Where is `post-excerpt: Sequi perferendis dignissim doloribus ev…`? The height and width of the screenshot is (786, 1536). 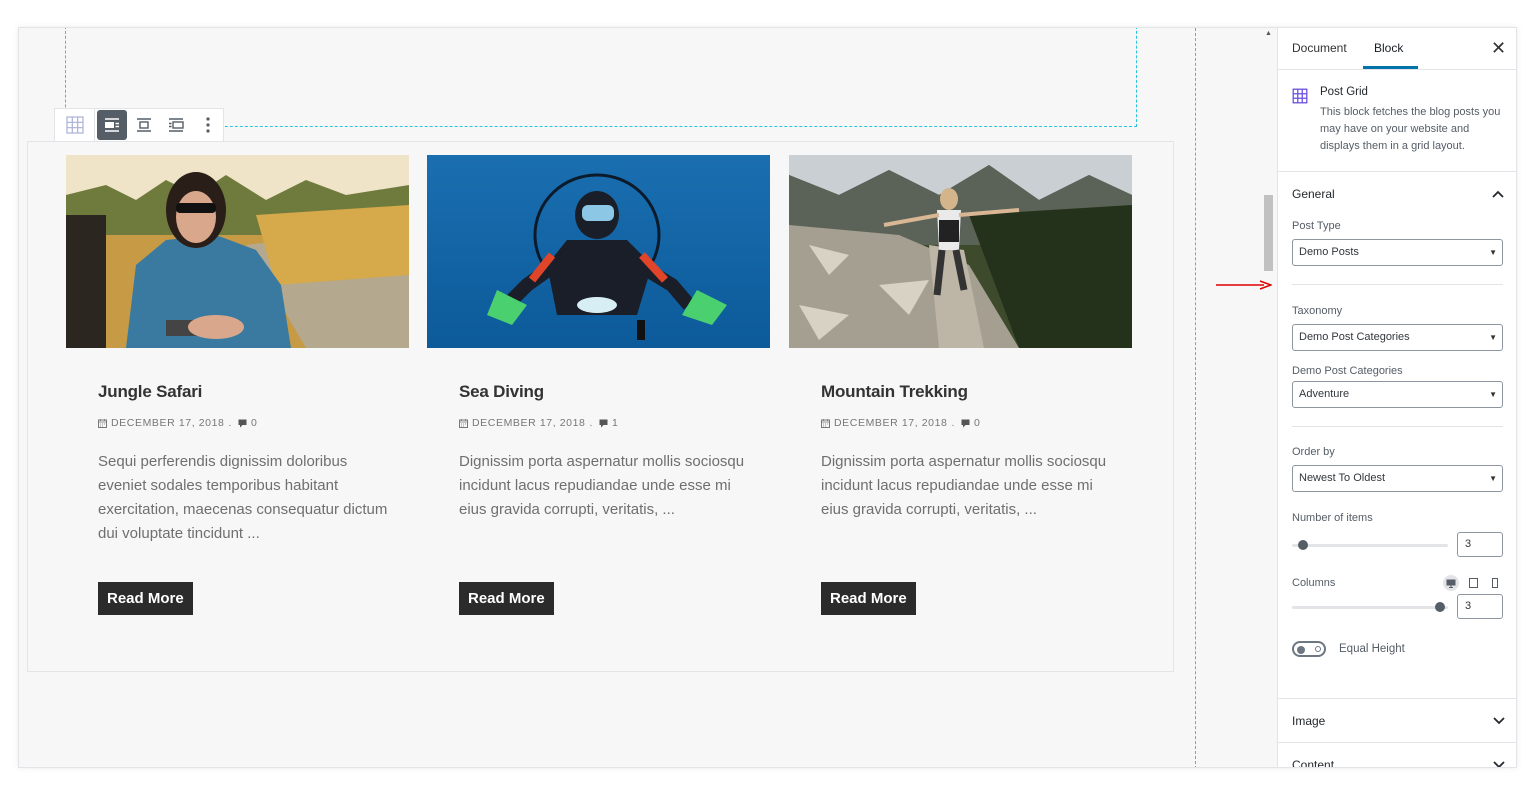
post-excerpt: Sequi perferendis dignissim doloribus ev… is located at coordinates (243, 497).